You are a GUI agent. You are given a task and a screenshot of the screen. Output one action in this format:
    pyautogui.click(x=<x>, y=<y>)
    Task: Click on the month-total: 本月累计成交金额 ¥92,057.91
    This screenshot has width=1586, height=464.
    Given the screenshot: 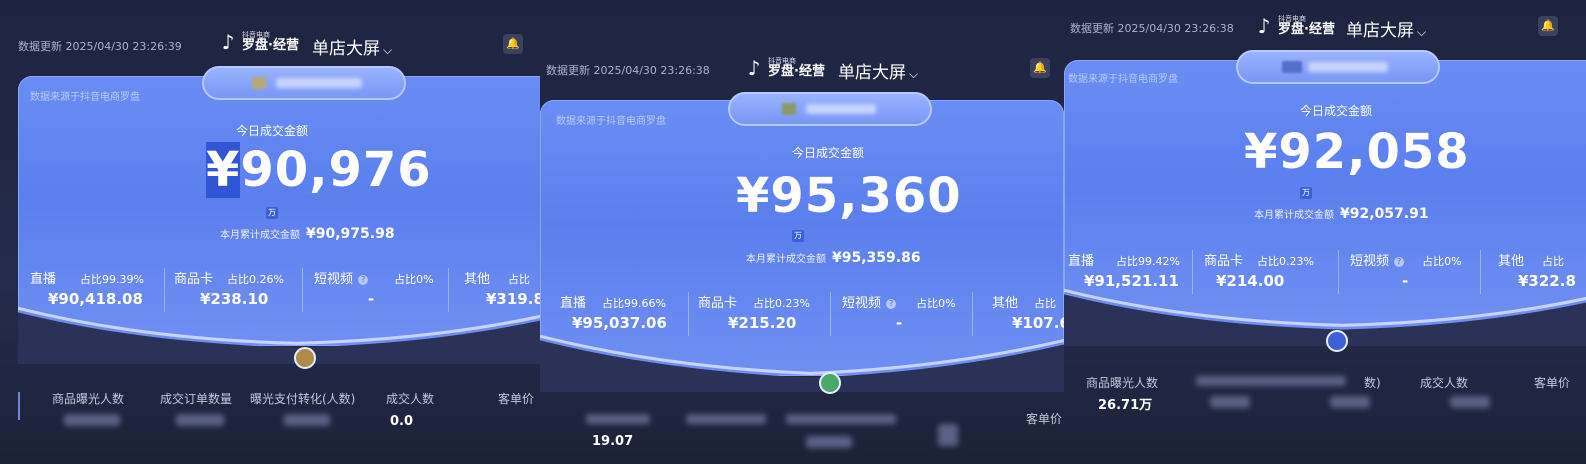 What is the action you would take?
    pyautogui.click(x=1341, y=214)
    